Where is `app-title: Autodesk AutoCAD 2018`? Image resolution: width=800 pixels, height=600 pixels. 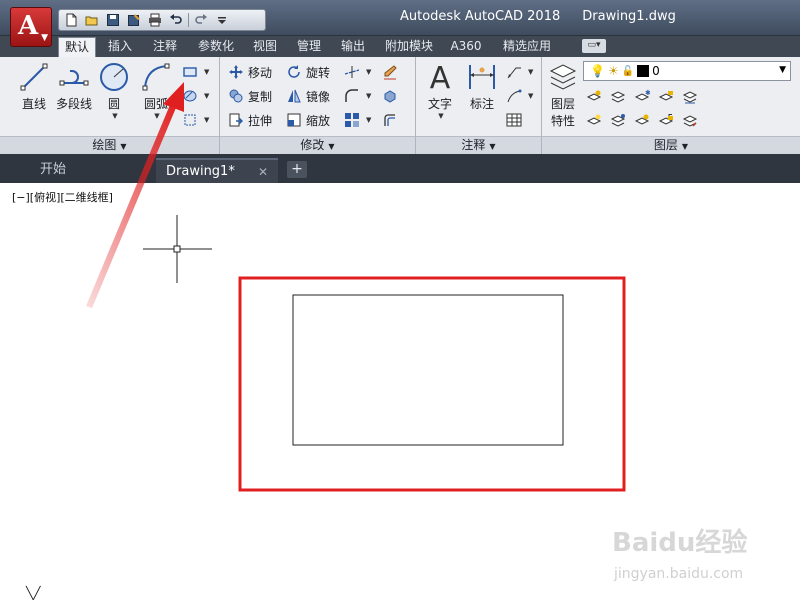
app-title: Autodesk AutoCAD 2018 is located at coordinates (480, 16).